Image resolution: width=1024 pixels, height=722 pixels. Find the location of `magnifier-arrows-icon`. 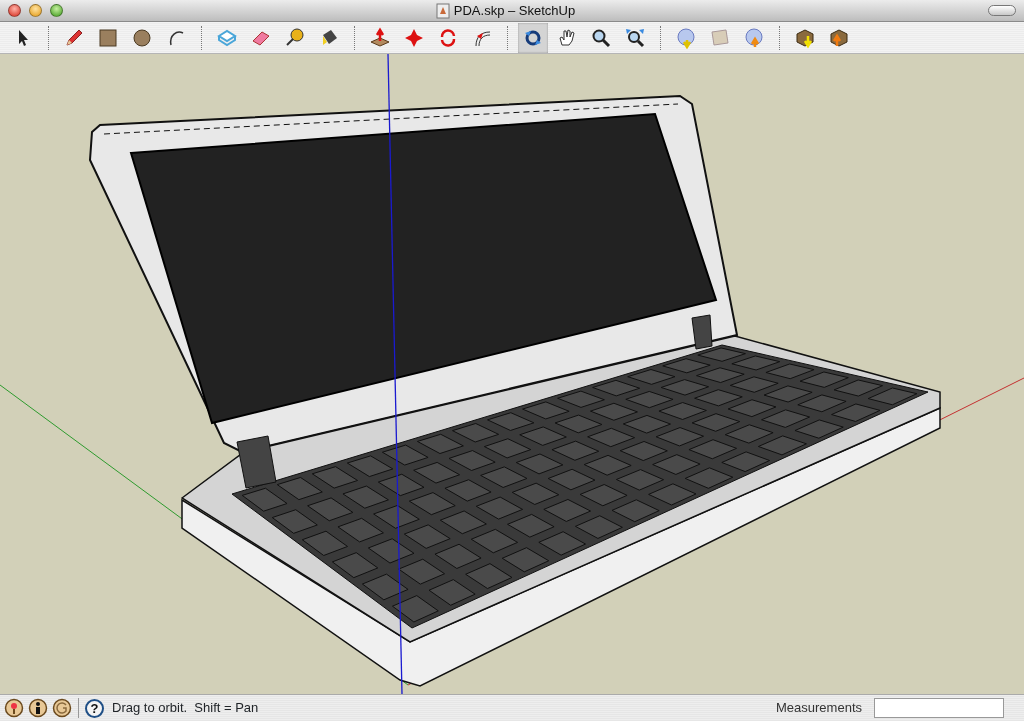

magnifier-arrows-icon is located at coordinates (635, 37).